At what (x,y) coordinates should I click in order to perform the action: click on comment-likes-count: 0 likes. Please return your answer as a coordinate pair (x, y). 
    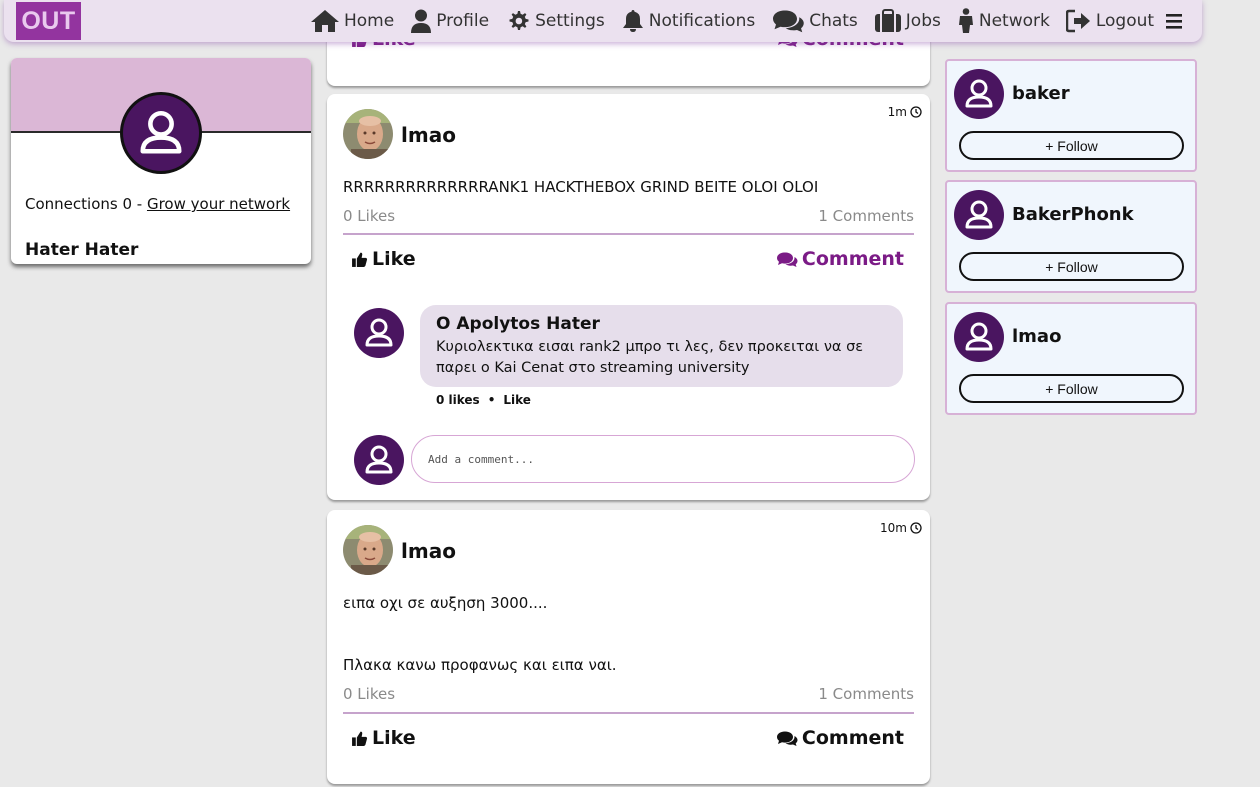
    Looking at the image, I should click on (458, 400).